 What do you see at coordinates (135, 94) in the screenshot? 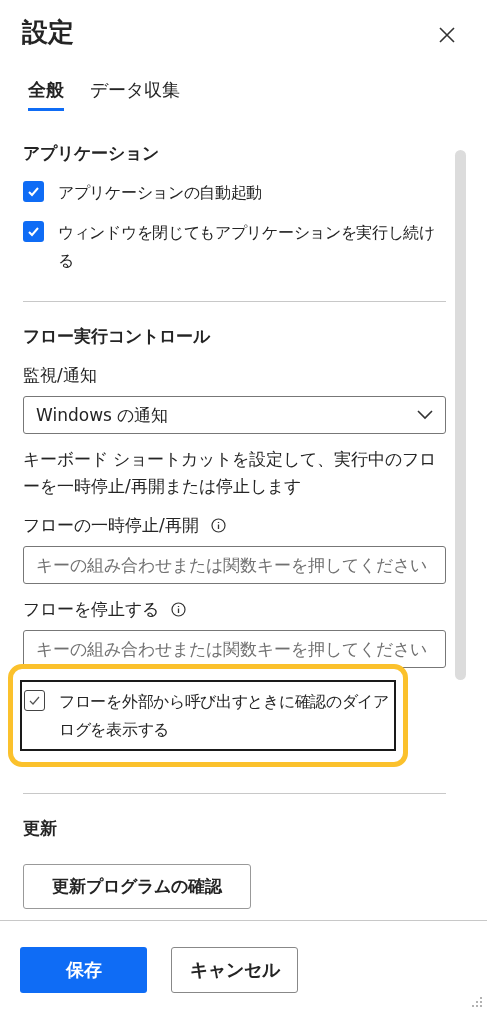
I see `tab: データ収集` at bounding box center [135, 94].